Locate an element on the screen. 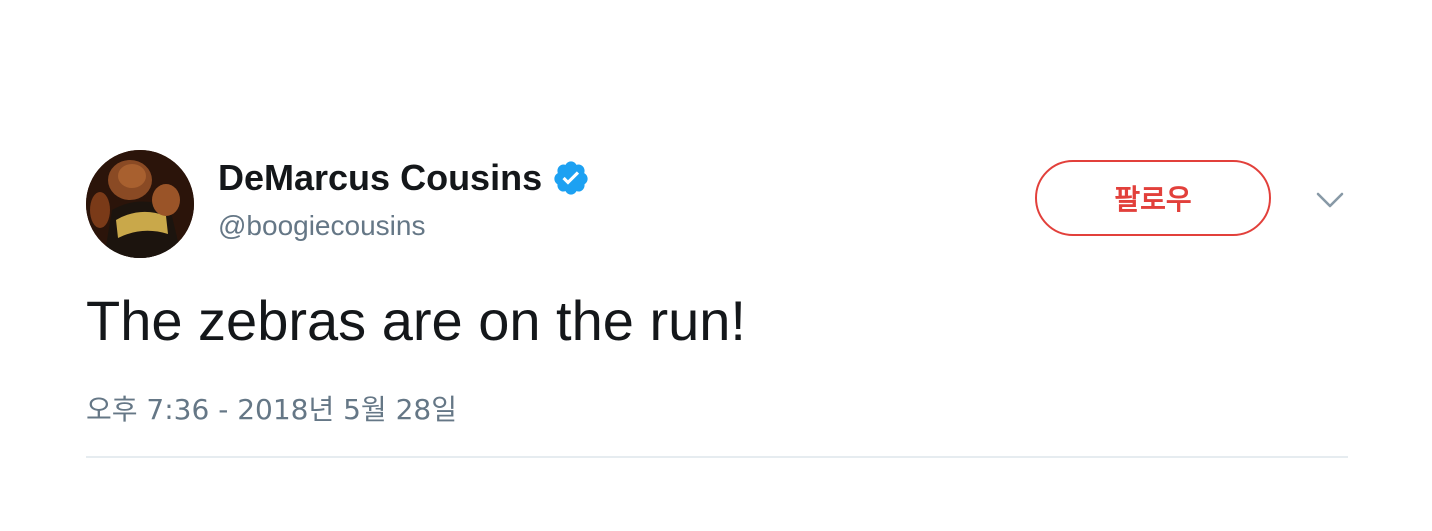 Image resolution: width=1432 pixels, height=531 pixels. divider is located at coordinates (717, 457).